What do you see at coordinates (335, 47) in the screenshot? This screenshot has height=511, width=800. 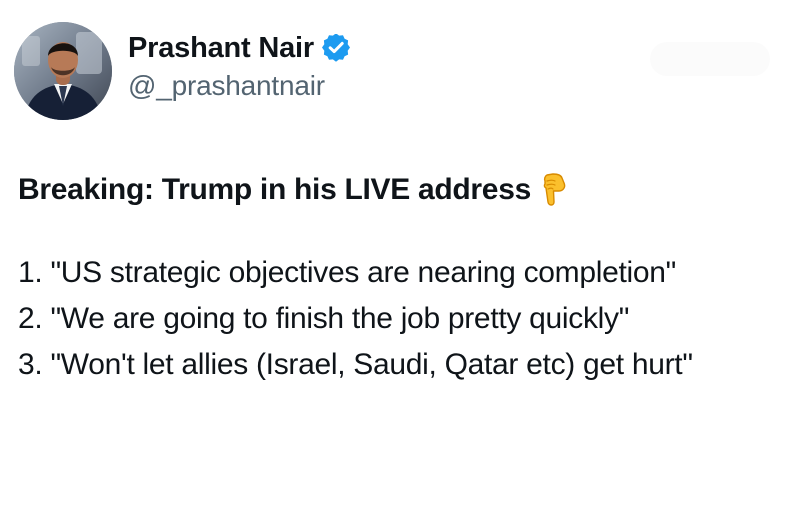 I see `verified-badge-icon` at bounding box center [335, 47].